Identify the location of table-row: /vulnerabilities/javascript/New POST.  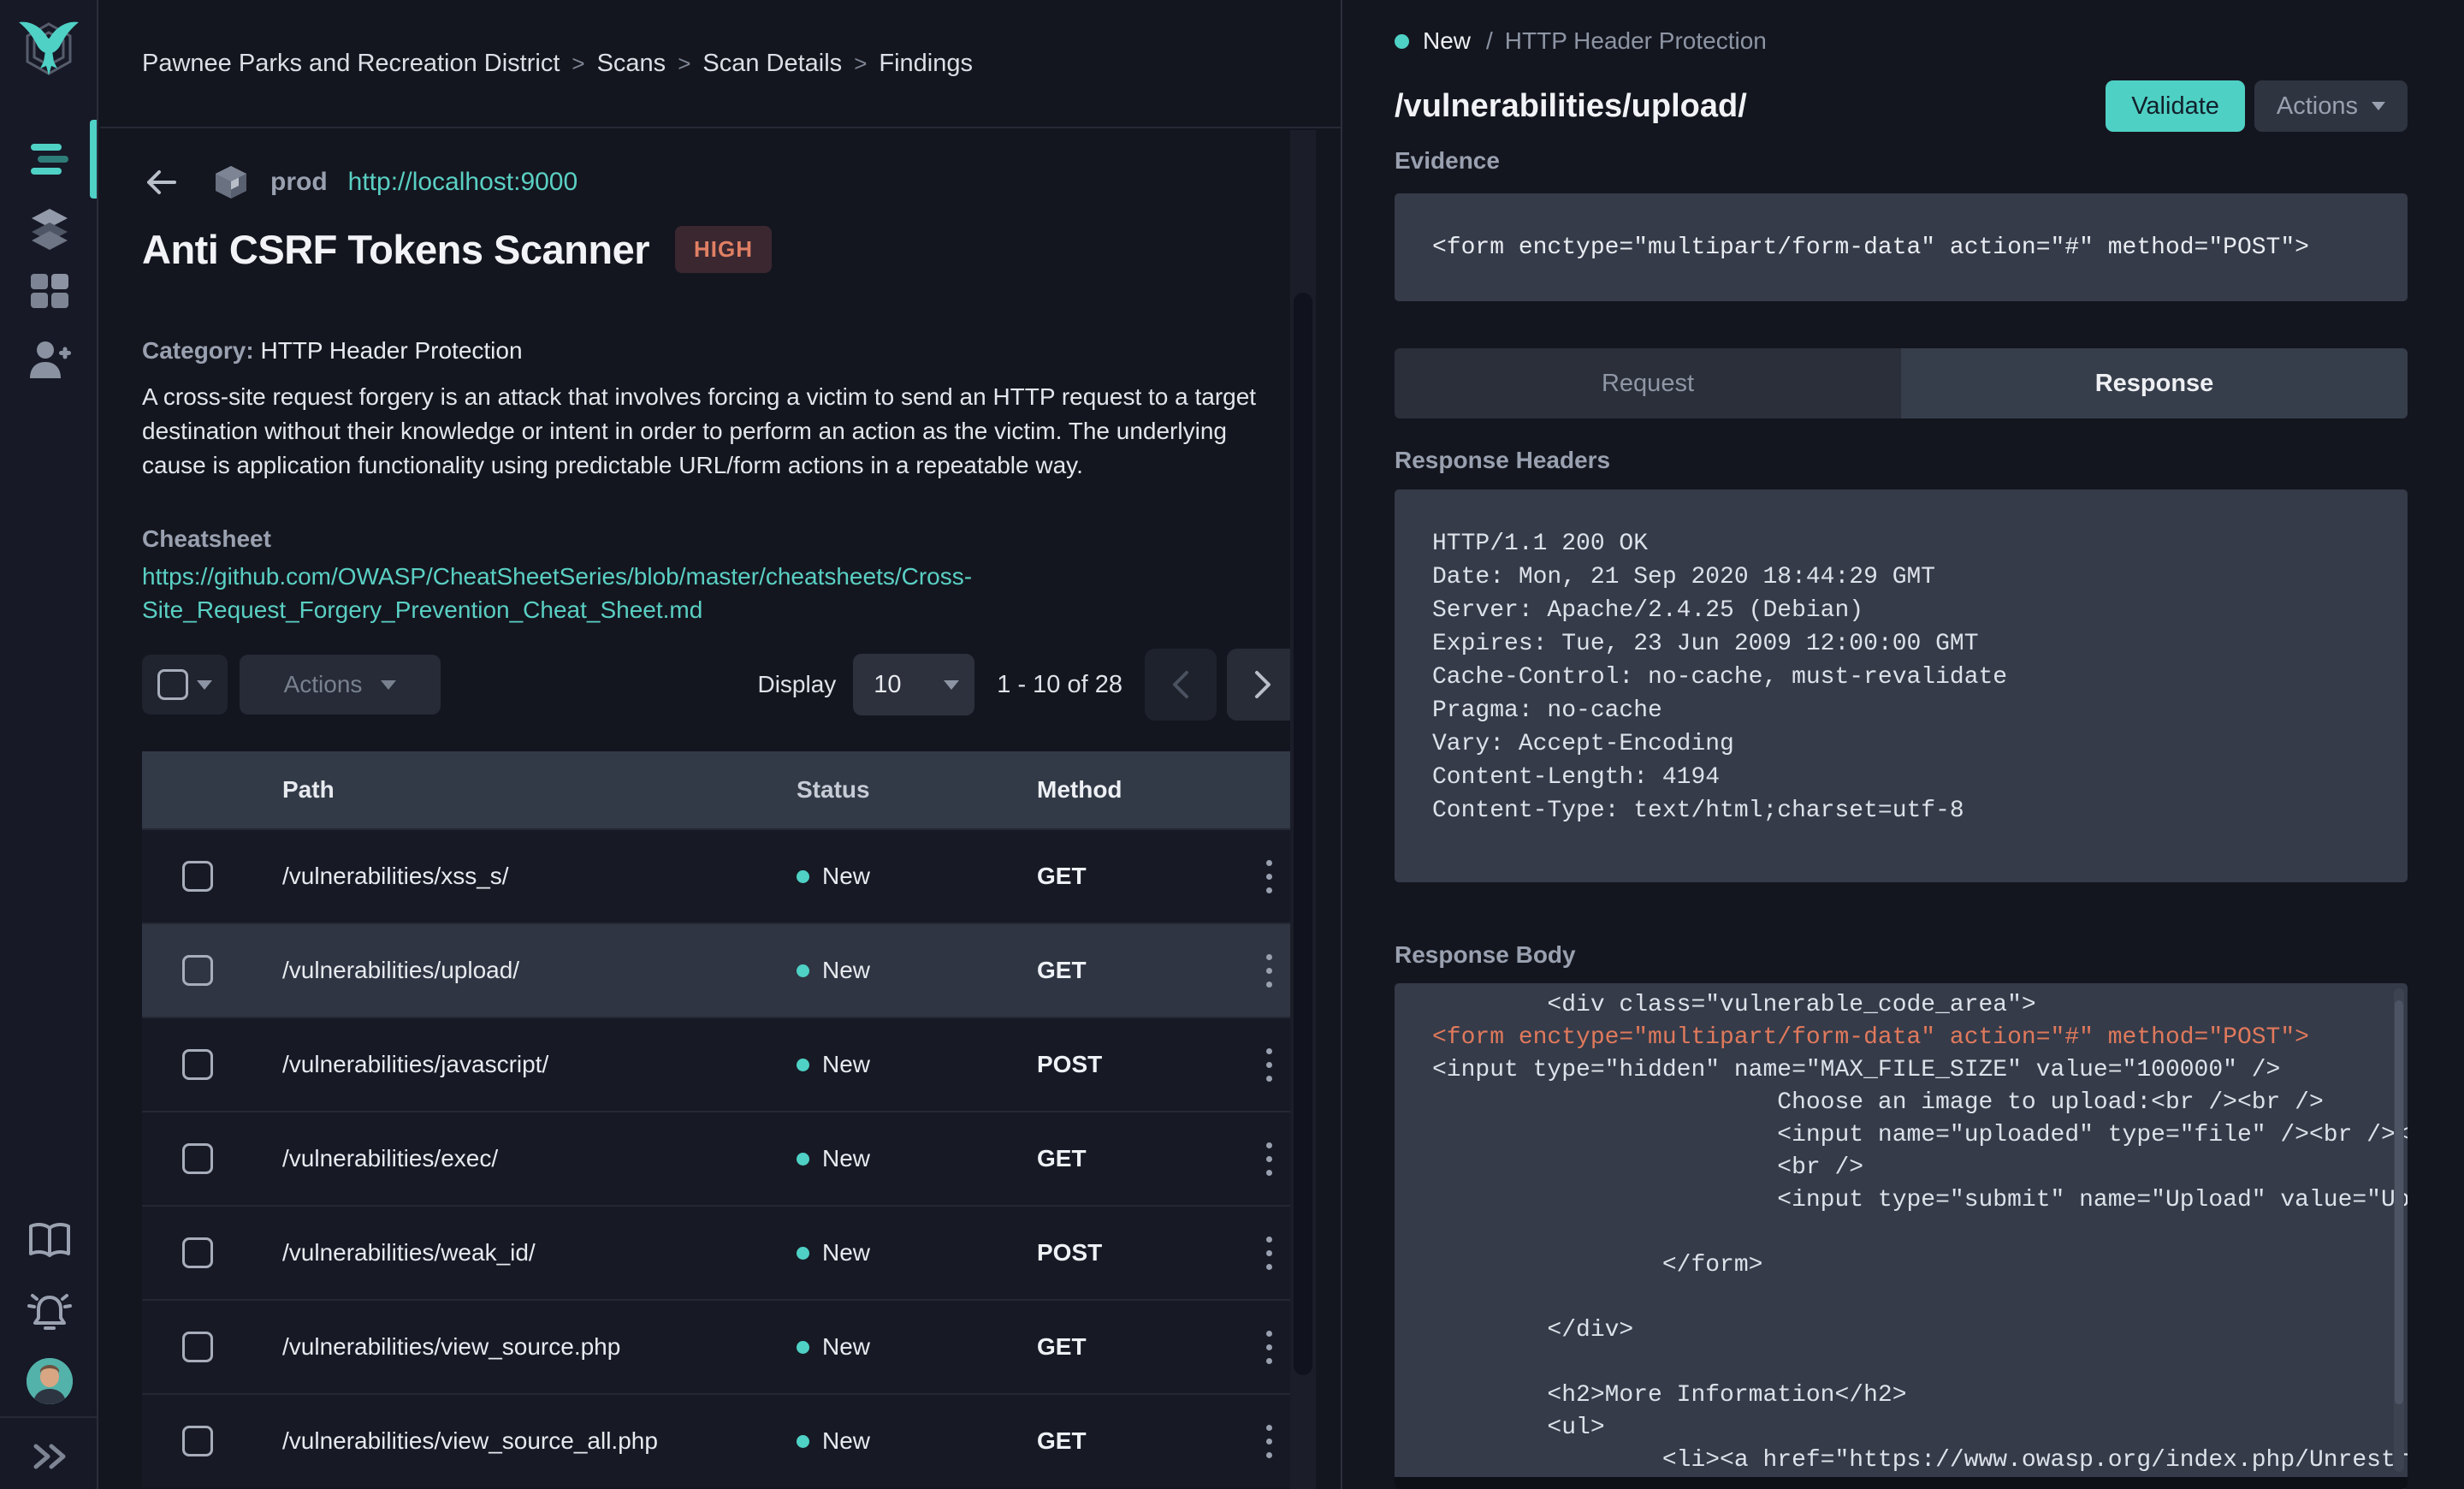
(720, 1064).